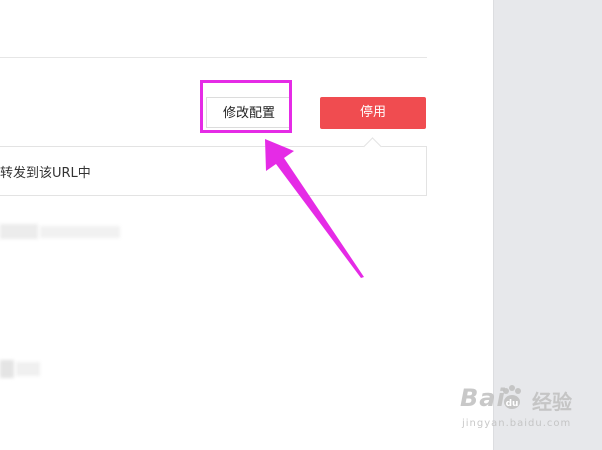 The width and height of the screenshot is (602, 450). I want to click on tooltip-caret, so click(372, 146).